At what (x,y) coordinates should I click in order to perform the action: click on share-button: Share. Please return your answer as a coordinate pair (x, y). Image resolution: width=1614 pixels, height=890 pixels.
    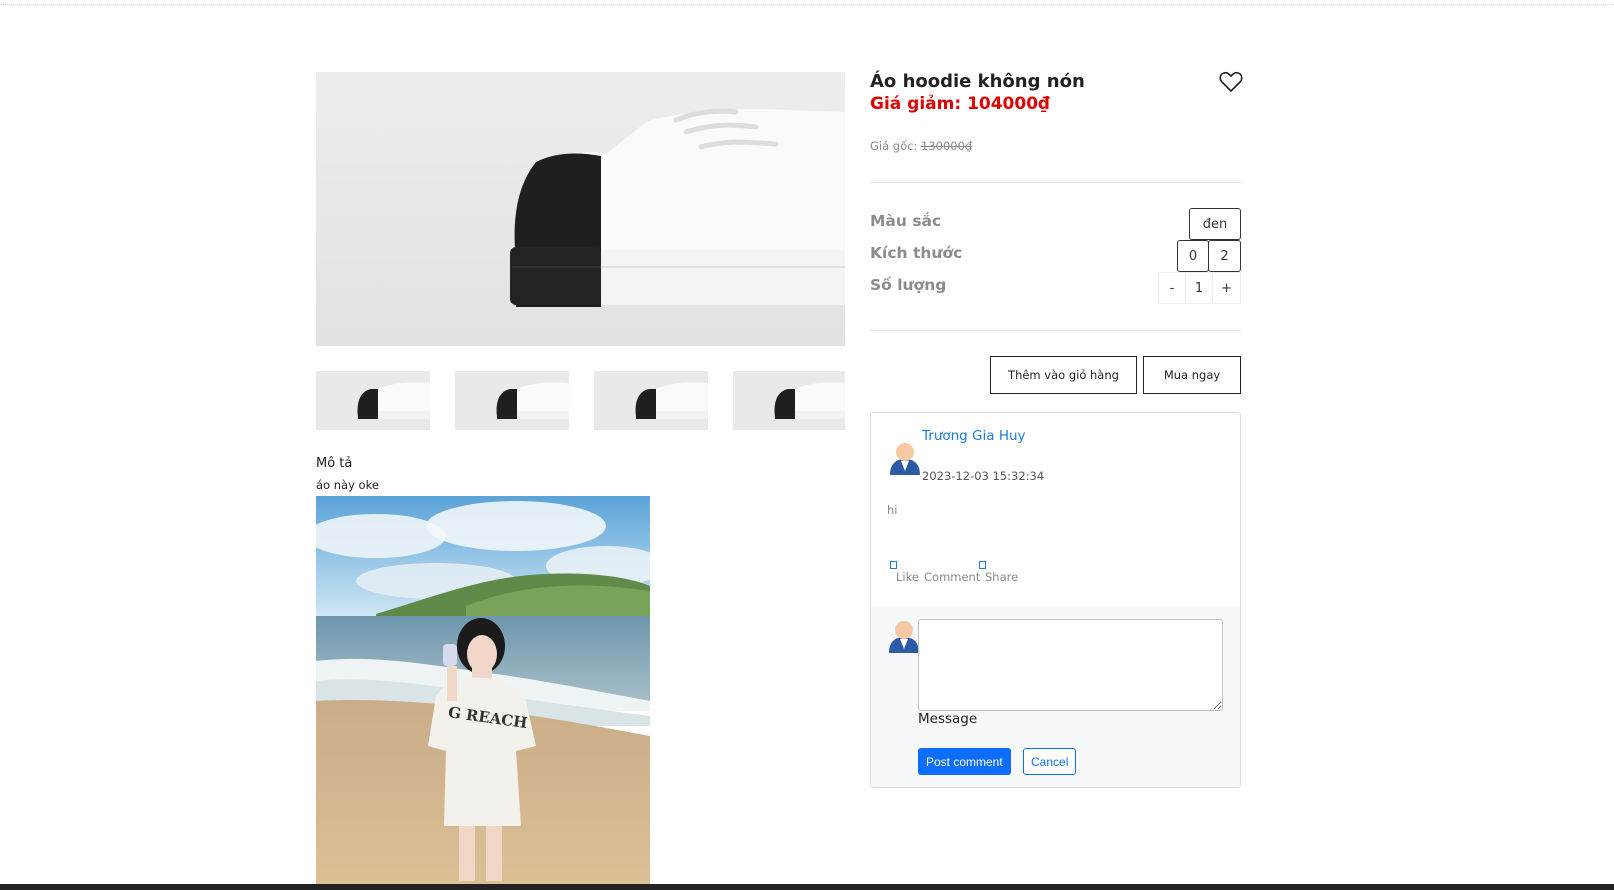
    Looking at the image, I should click on (1001, 577).